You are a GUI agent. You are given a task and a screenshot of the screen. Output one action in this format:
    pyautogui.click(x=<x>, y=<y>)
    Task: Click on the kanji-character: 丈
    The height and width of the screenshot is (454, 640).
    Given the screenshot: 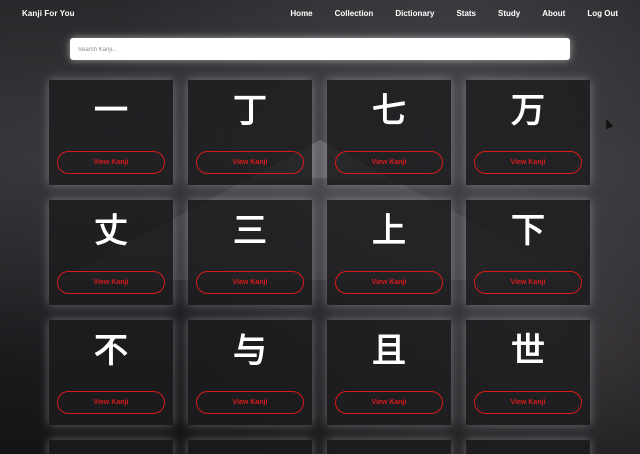 What is the action you would take?
    pyautogui.click(x=111, y=231)
    